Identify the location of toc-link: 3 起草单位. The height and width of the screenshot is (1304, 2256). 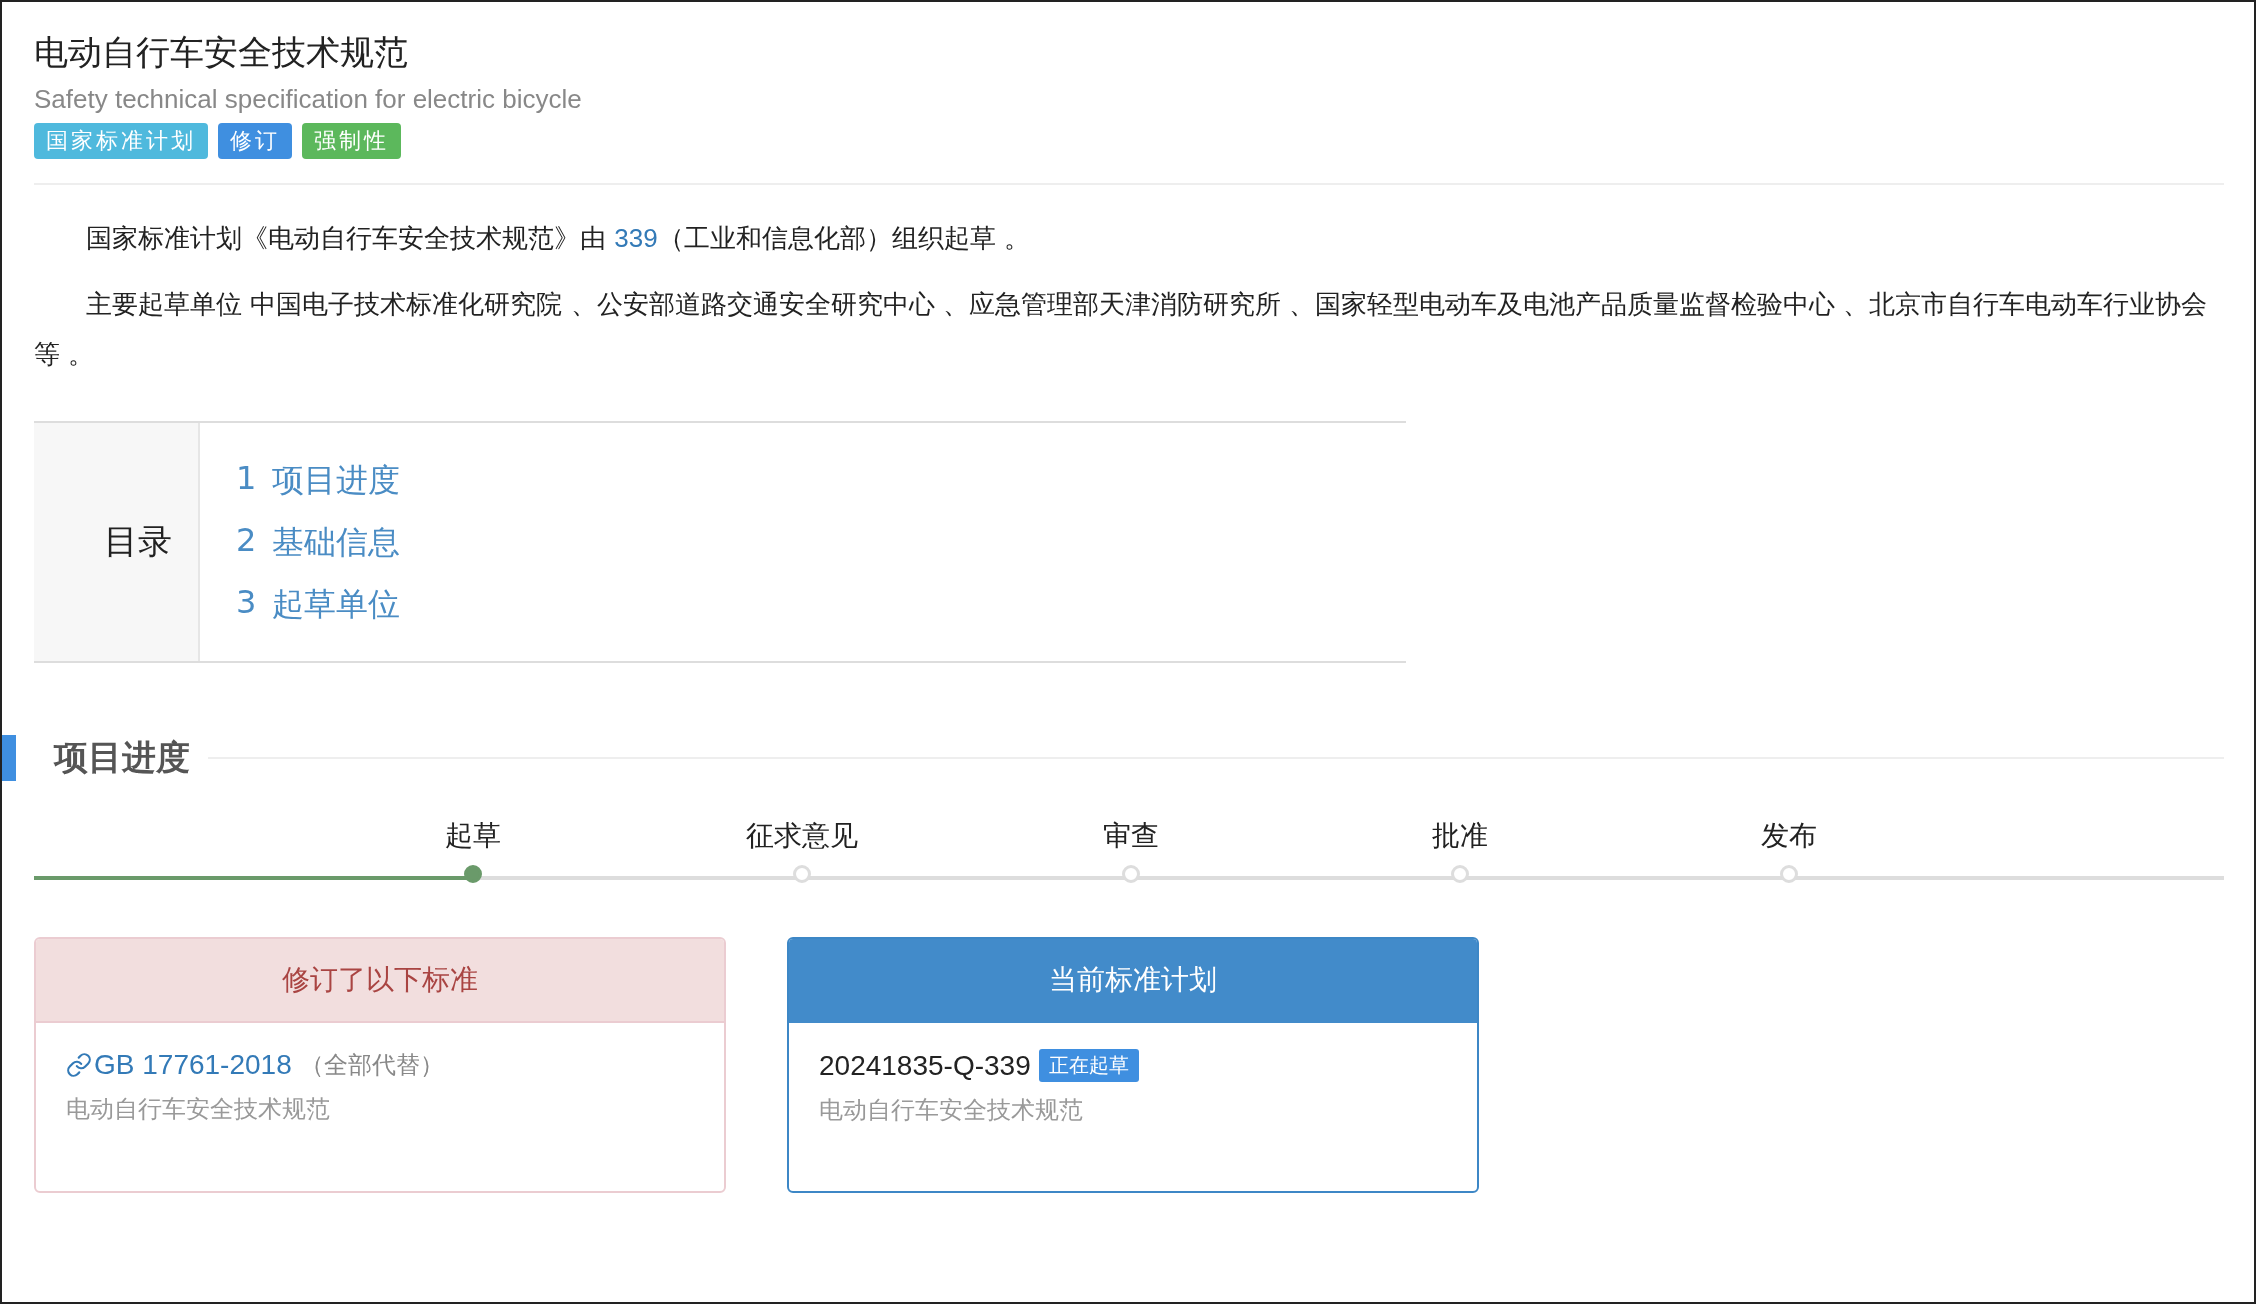
(318, 605).